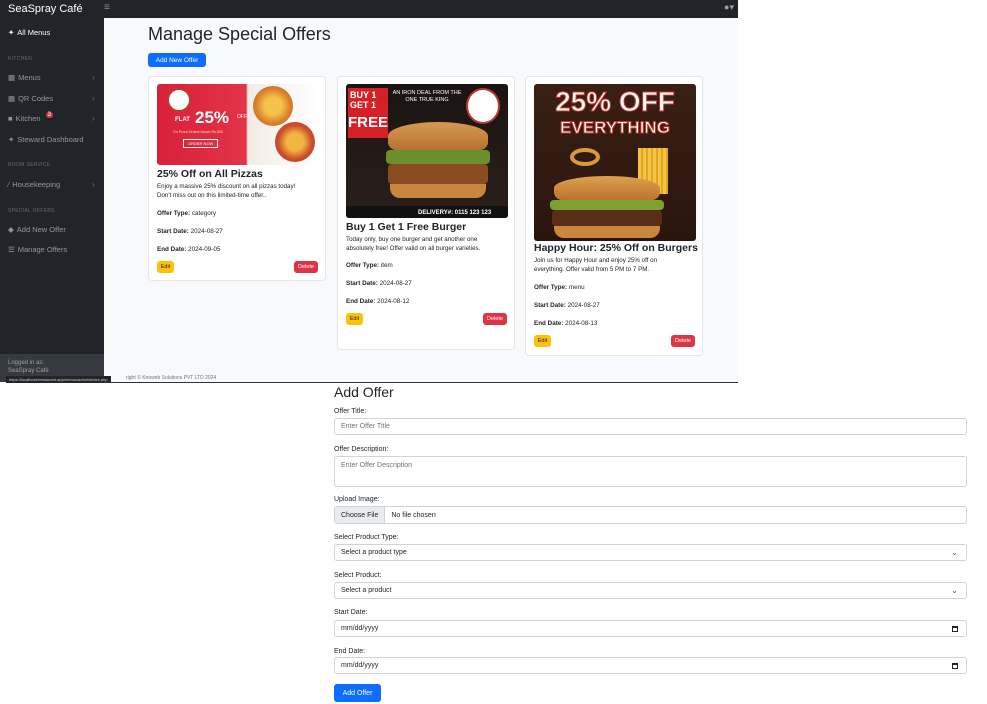  What do you see at coordinates (650, 628) in the screenshot?
I see `start-date-input: mm/dd/yyyy` at bounding box center [650, 628].